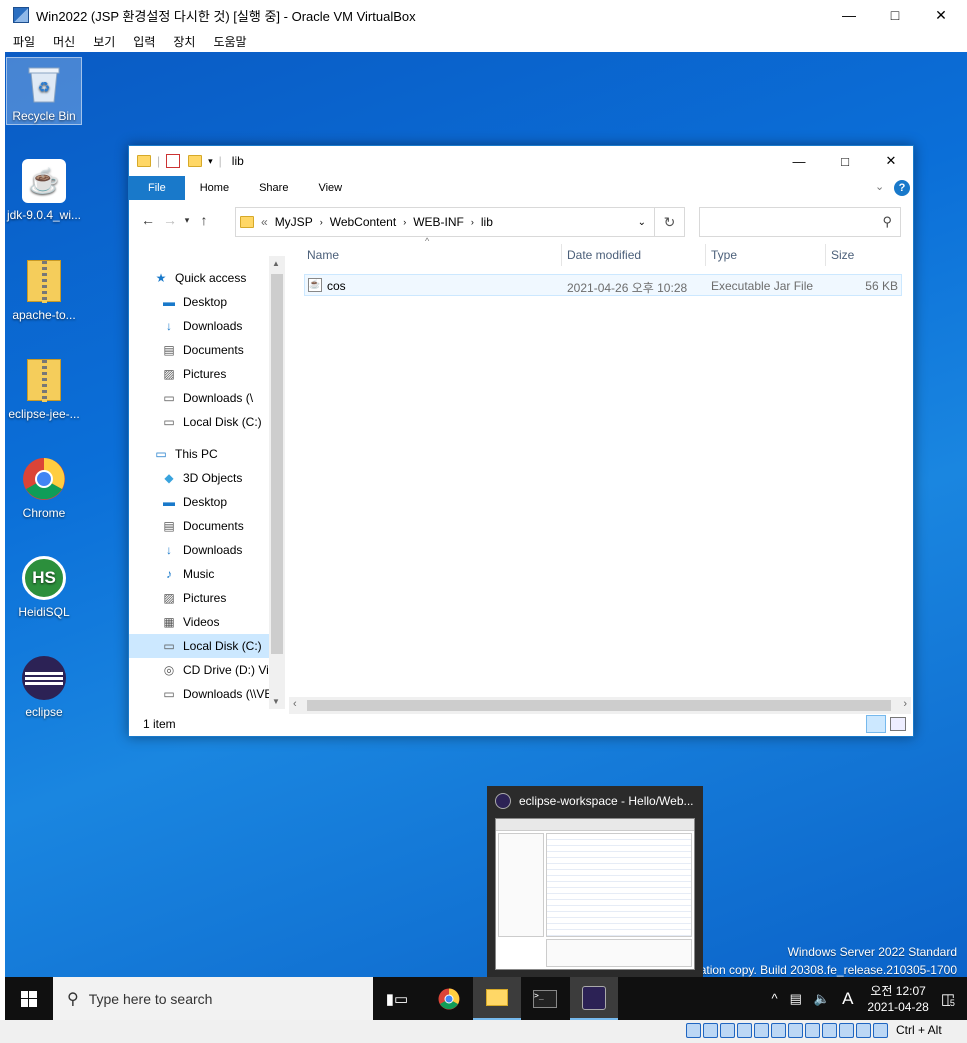 The image size is (967, 1043). I want to click on desktop-icon-recycle-bin: ♻ Recycle Bin, so click(44, 91).